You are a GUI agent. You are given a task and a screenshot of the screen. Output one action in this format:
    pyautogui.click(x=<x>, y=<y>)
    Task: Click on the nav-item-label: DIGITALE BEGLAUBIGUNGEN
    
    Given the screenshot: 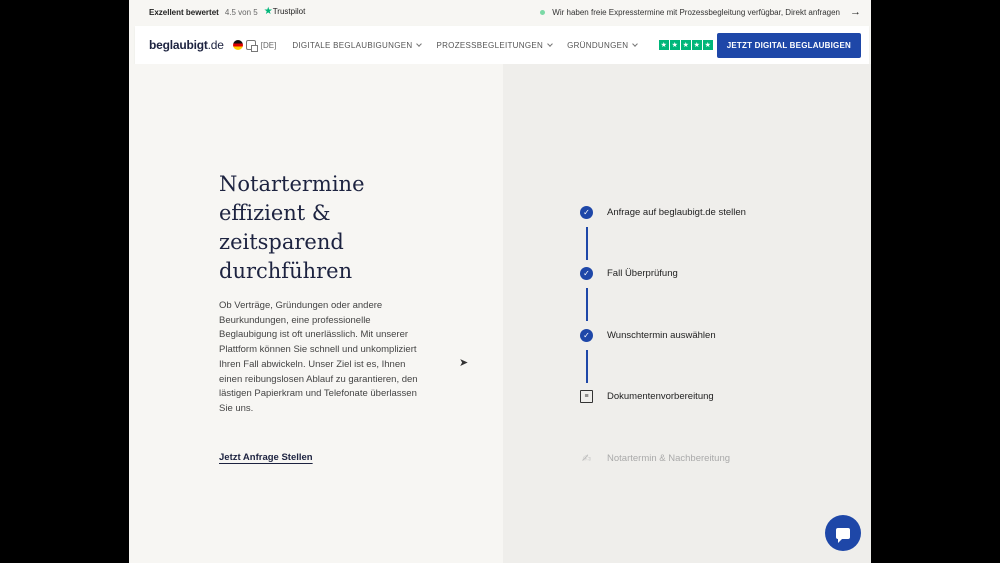 What is the action you would take?
    pyautogui.click(x=352, y=45)
    